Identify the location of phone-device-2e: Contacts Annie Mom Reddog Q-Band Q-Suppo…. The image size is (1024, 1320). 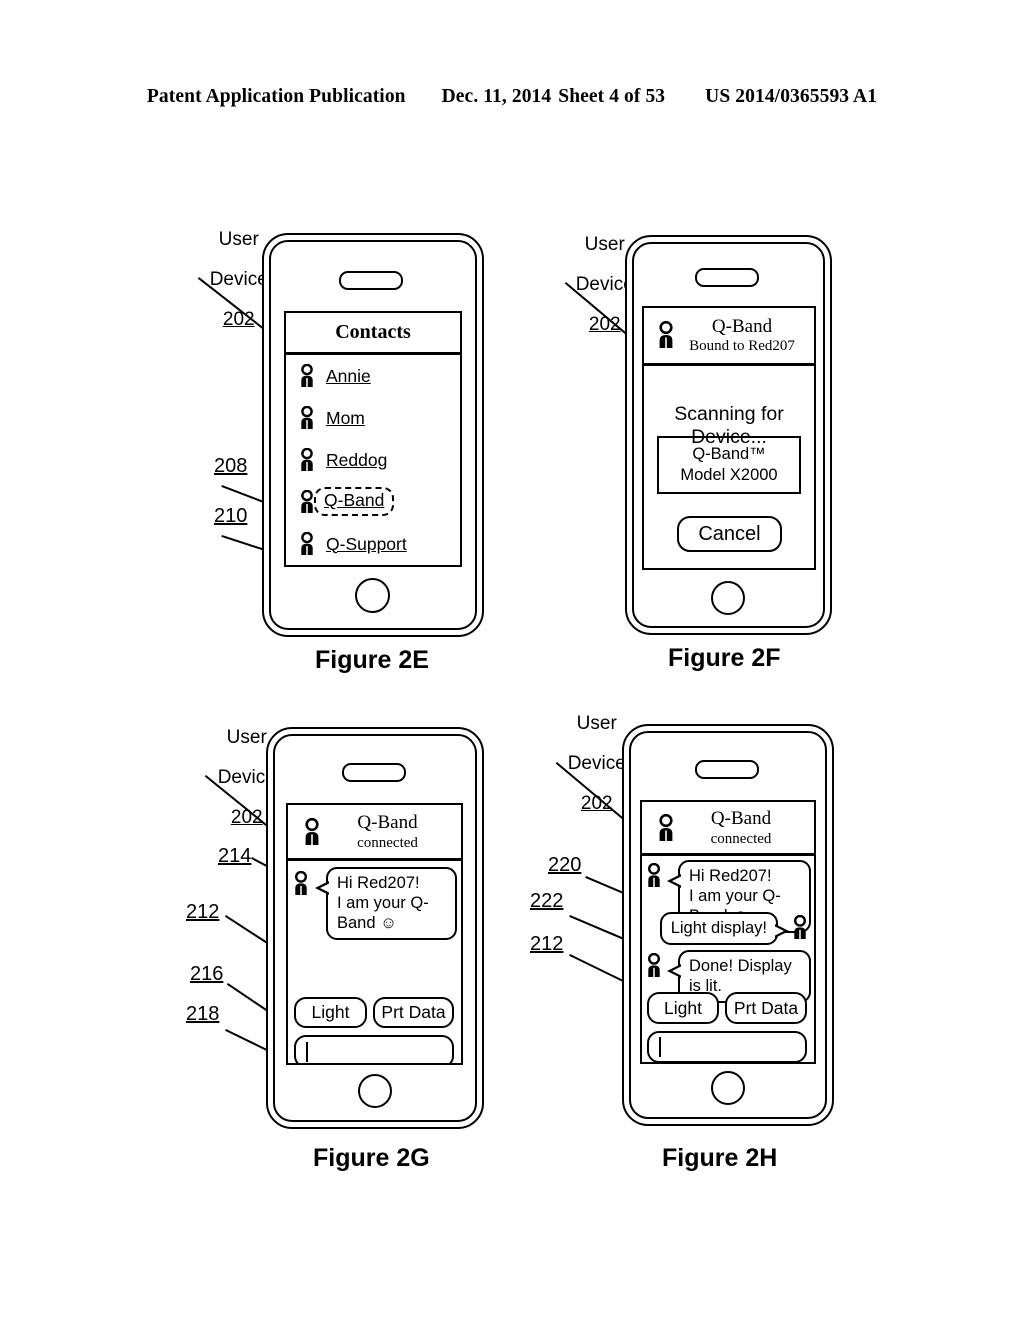
(373, 435).